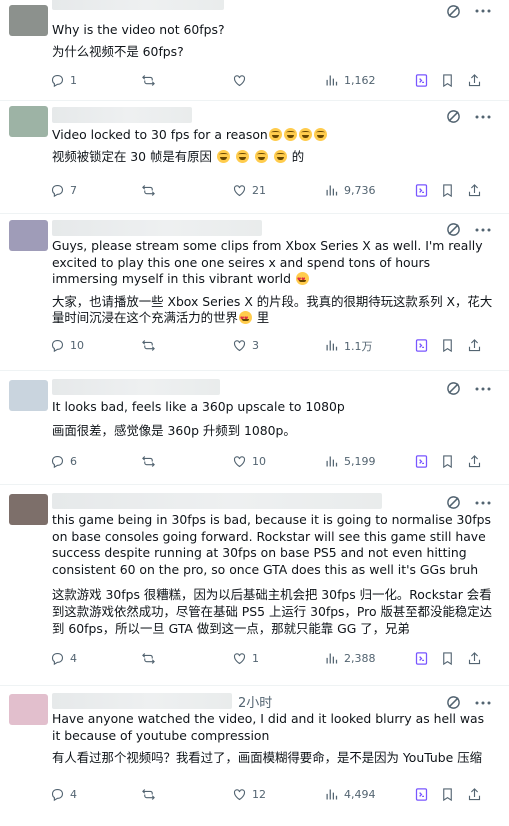  Describe the element at coordinates (255, 701) in the screenshot. I see `post-timestamp: 2小时` at that location.